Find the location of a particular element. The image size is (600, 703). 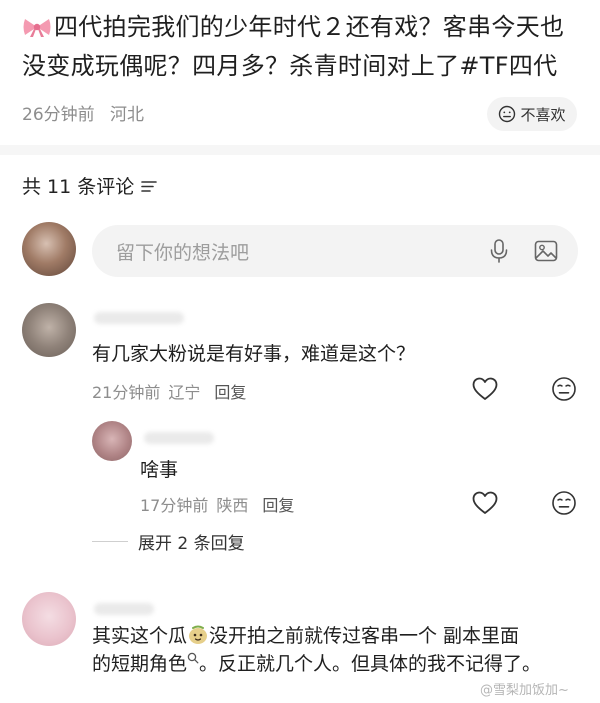

comment-text: 有几家大粉说是有好事，难道是这个？ is located at coordinates (254, 354).